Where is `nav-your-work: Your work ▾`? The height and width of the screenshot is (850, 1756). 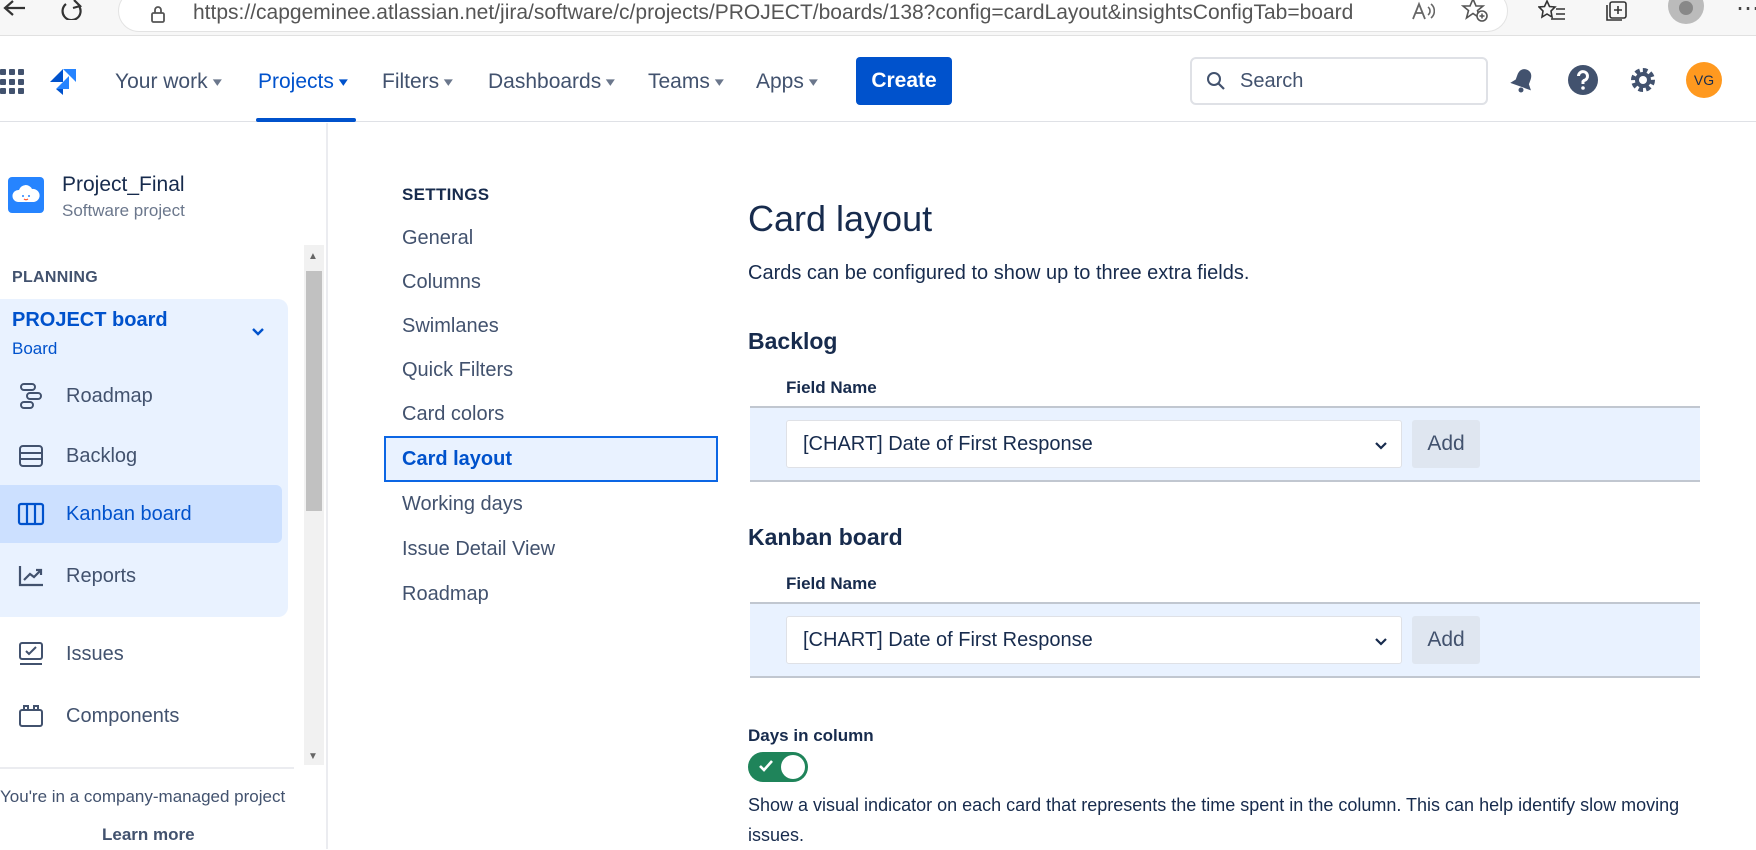
nav-your-work: Your work ▾ is located at coordinates (168, 82).